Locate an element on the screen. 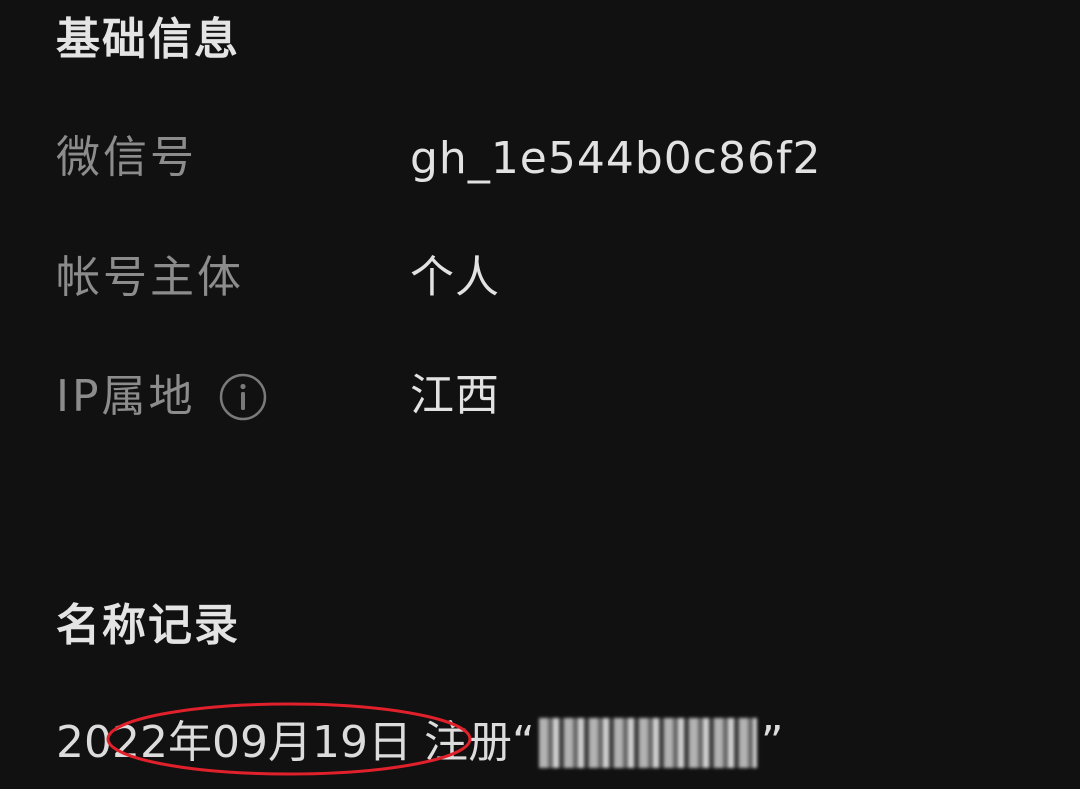 The height and width of the screenshot is (789, 1080). open-quote: “ is located at coordinates (523, 742).